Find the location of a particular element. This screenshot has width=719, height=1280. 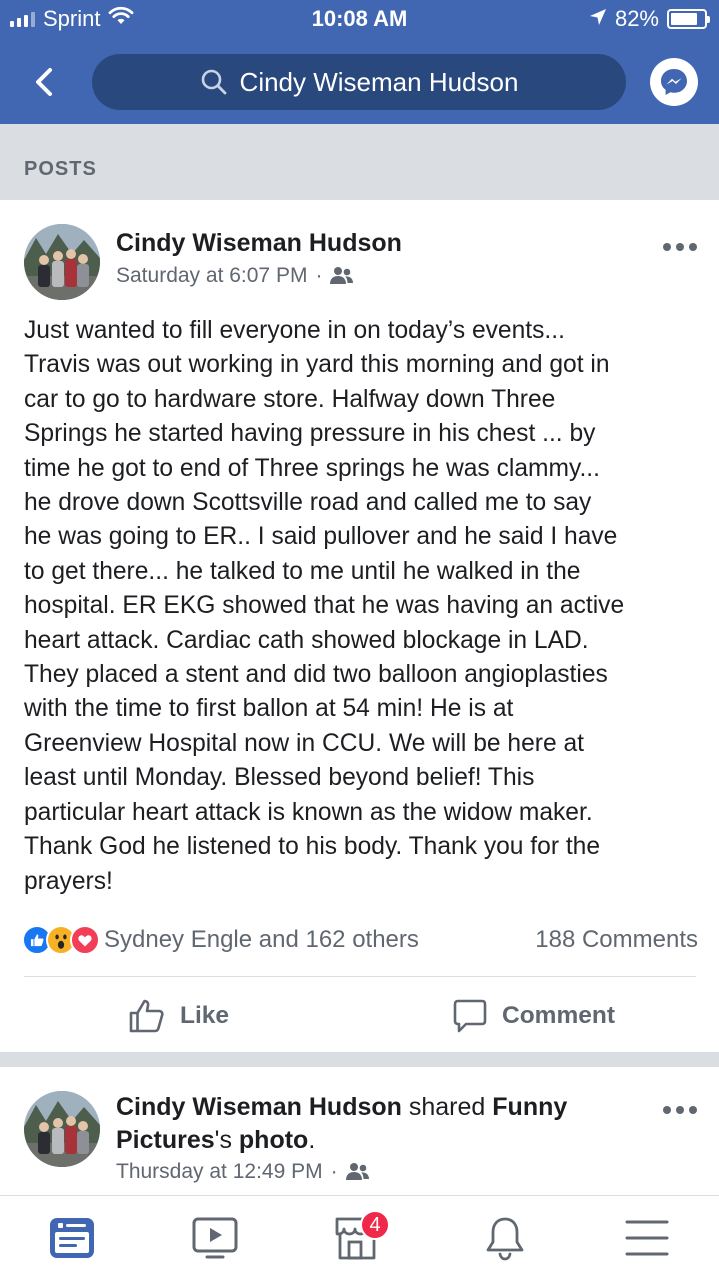

shared-possessive: 's is located at coordinates (223, 1140).